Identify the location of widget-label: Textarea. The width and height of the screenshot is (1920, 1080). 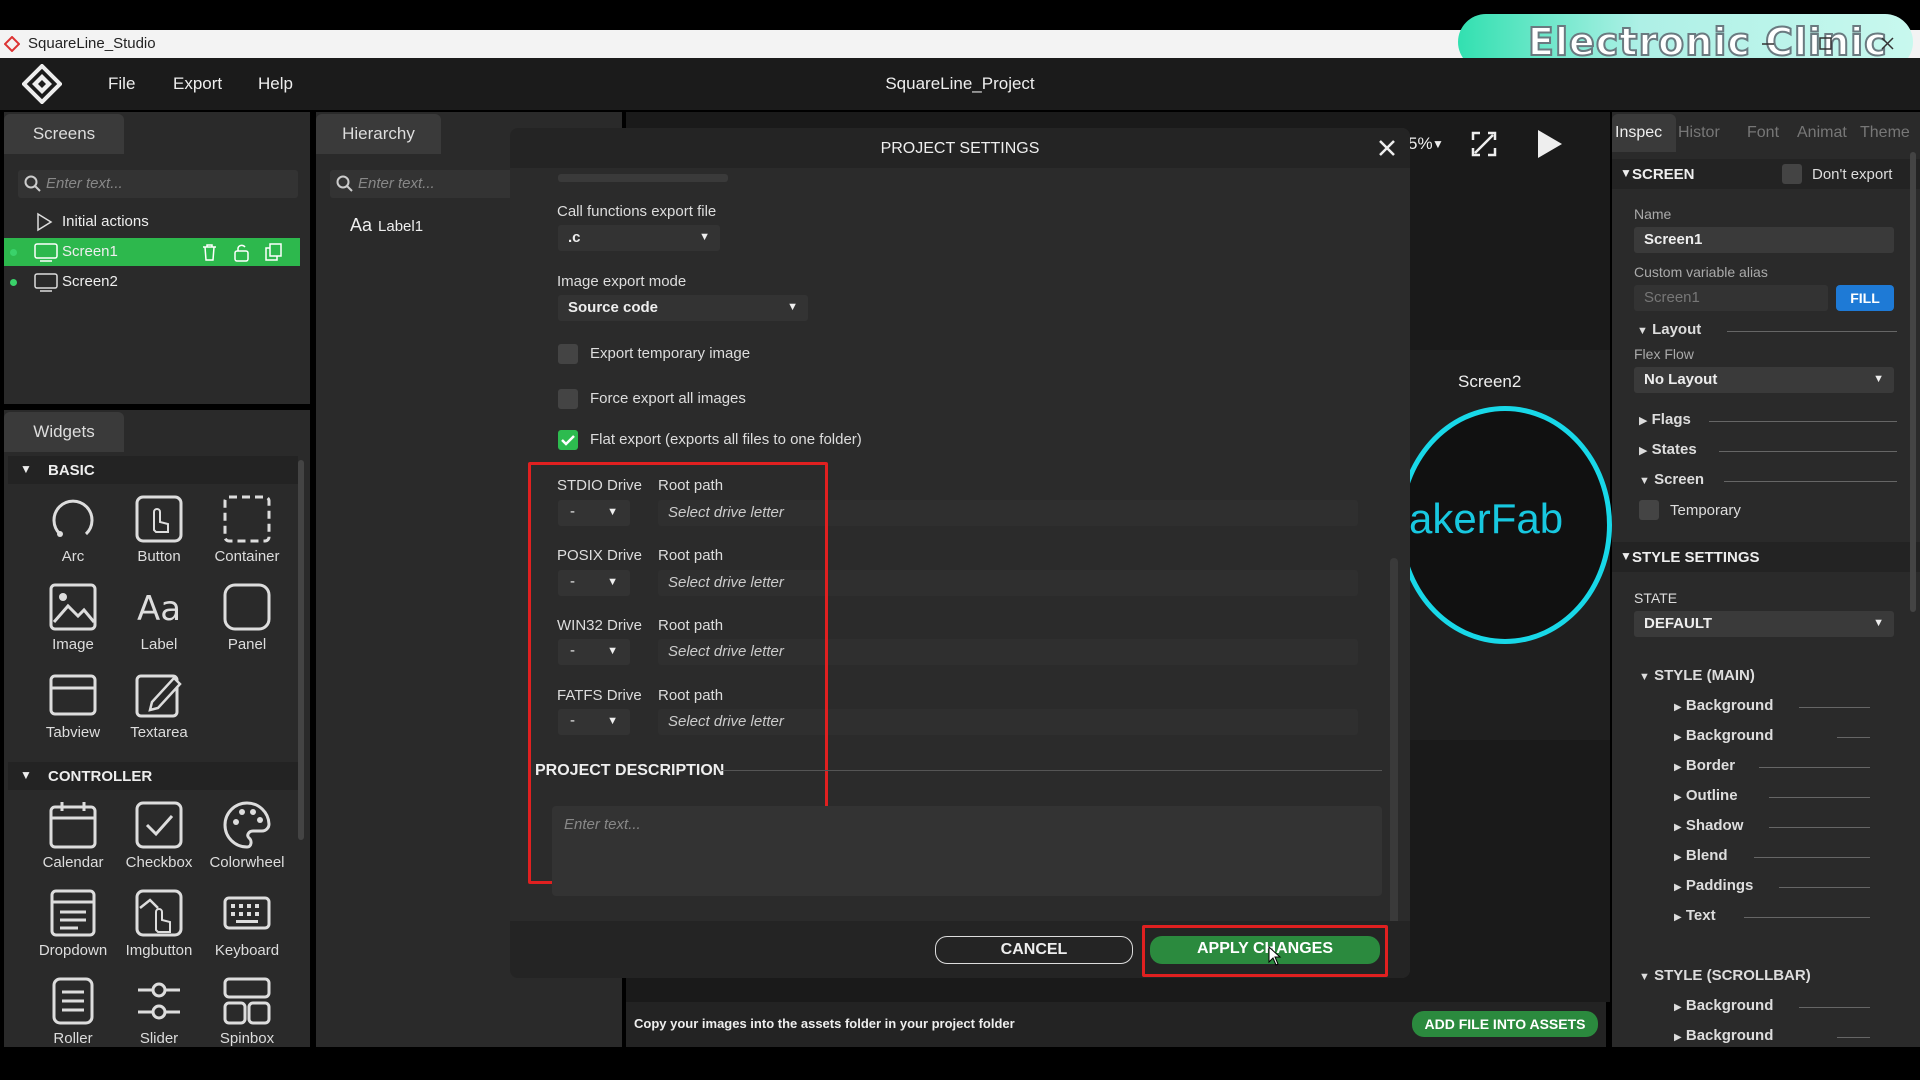
(159, 732).